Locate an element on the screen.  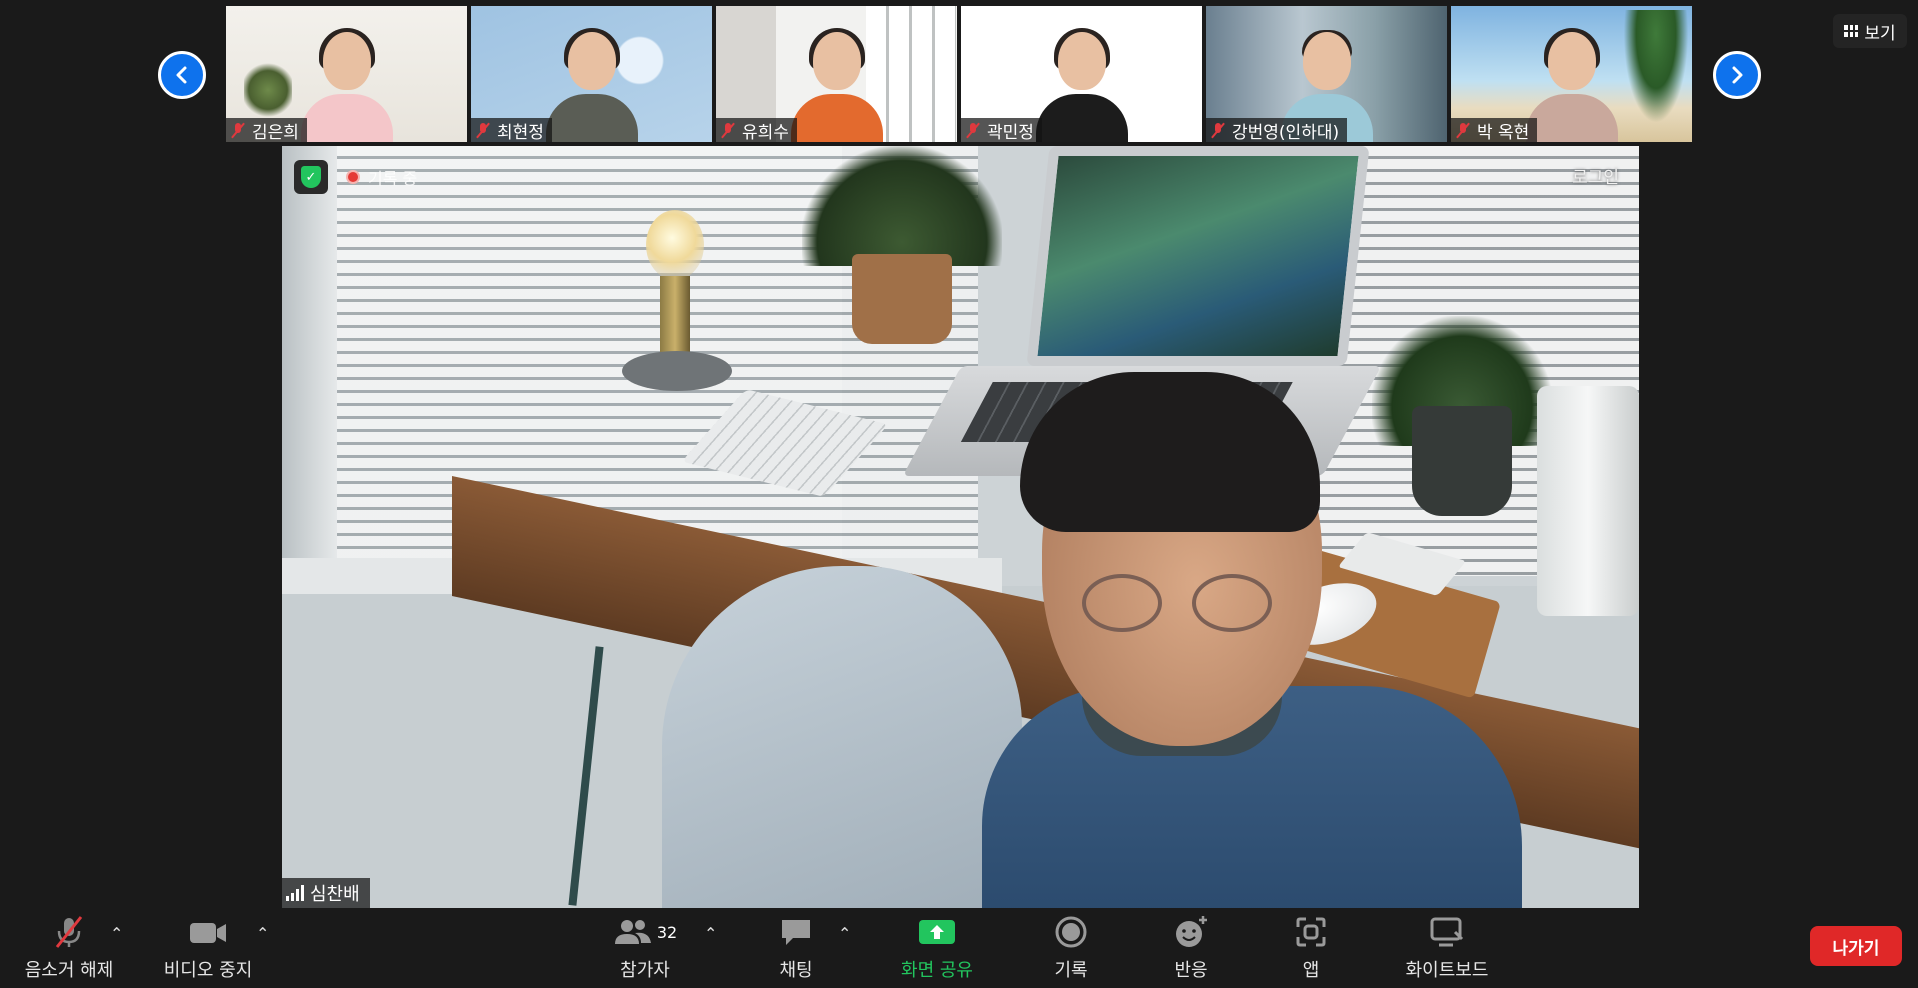
video-camera-icon is located at coordinates (208, 933).